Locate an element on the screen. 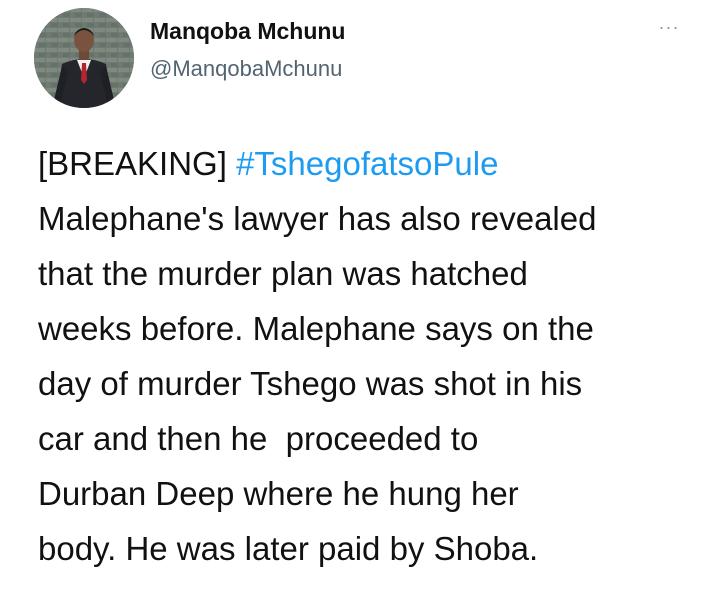 The width and height of the screenshot is (720, 596). avatar-photo is located at coordinates (84, 58).